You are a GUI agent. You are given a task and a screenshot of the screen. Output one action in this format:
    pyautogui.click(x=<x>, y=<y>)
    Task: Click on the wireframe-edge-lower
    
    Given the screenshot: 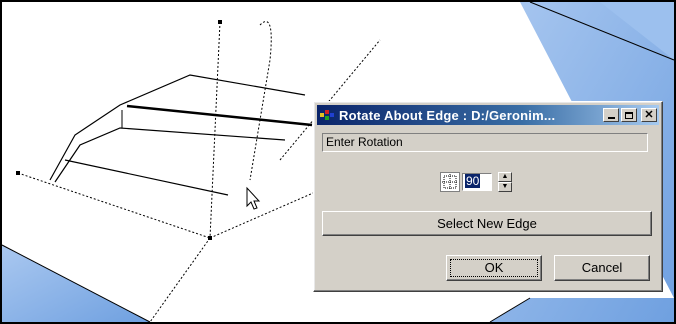 What is the action you would take?
    pyautogui.click(x=146, y=177)
    